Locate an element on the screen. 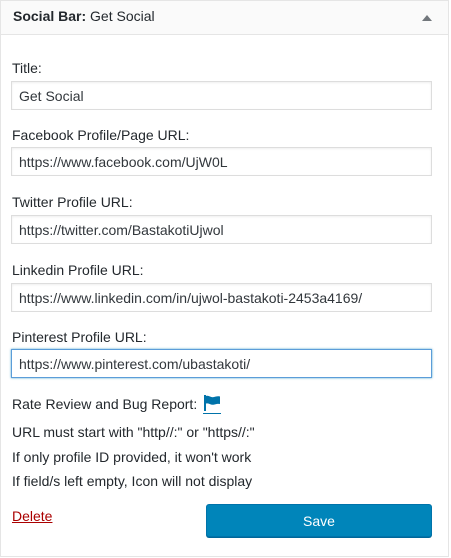 This screenshot has height=558, width=451. arrow-up-icon is located at coordinates (427, 18).